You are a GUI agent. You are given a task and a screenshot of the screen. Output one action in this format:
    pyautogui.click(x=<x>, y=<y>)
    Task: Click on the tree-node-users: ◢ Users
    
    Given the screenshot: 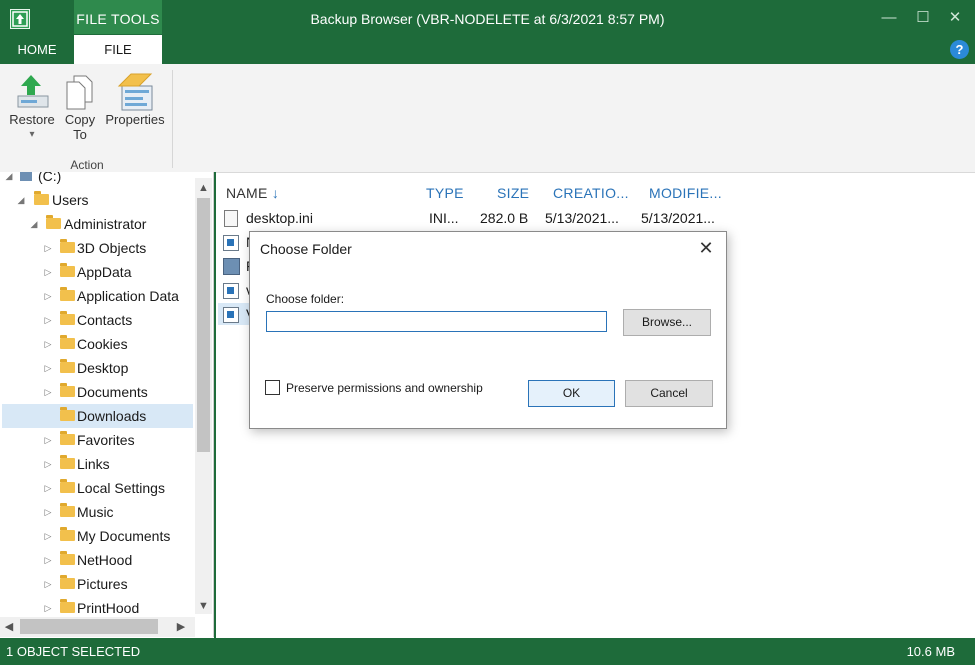 What is the action you would take?
    pyautogui.click(x=97, y=200)
    